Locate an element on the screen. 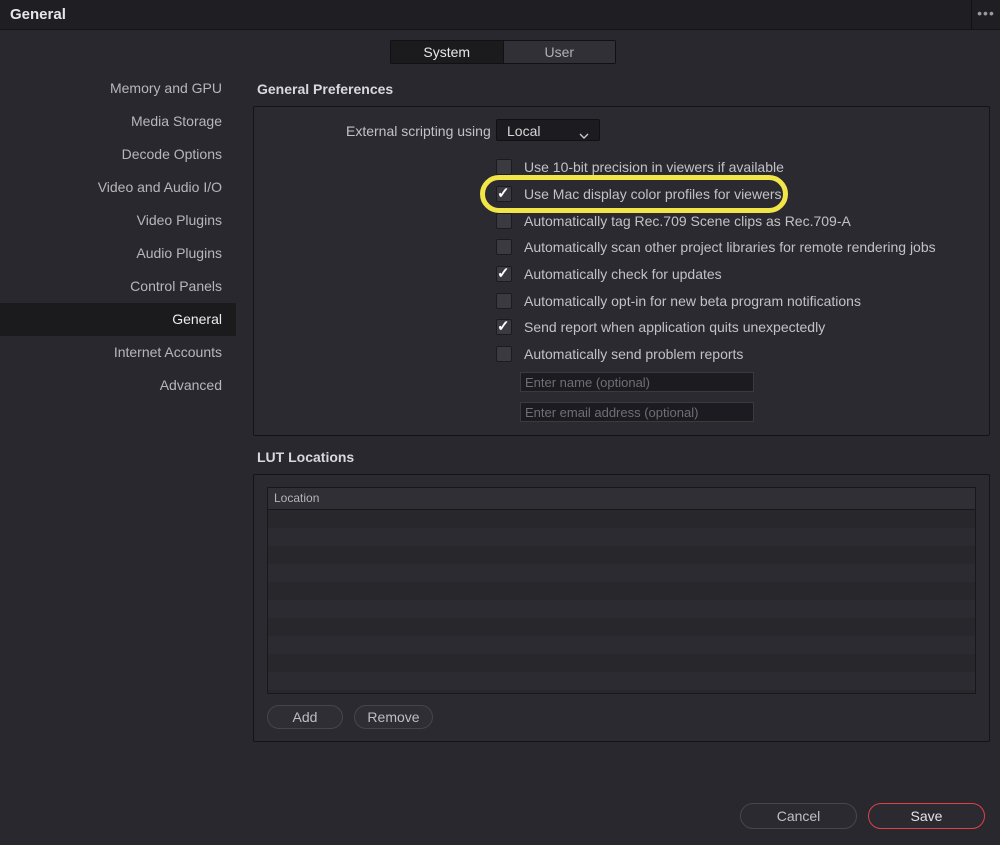 The width and height of the screenshot is (1000, 845). add-lut-button: Add is located at coordinates (305, 717).